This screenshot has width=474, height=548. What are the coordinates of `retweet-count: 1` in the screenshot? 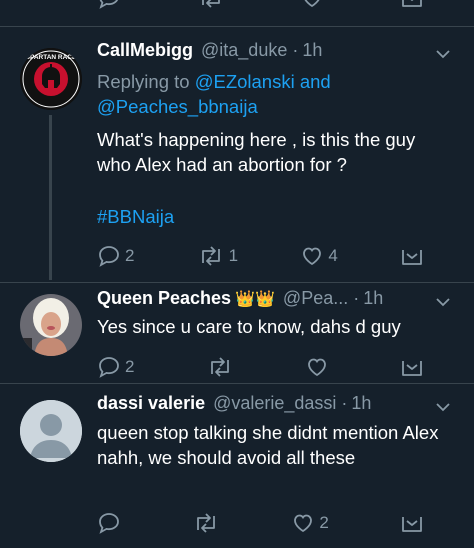 It's located at (233, 255).